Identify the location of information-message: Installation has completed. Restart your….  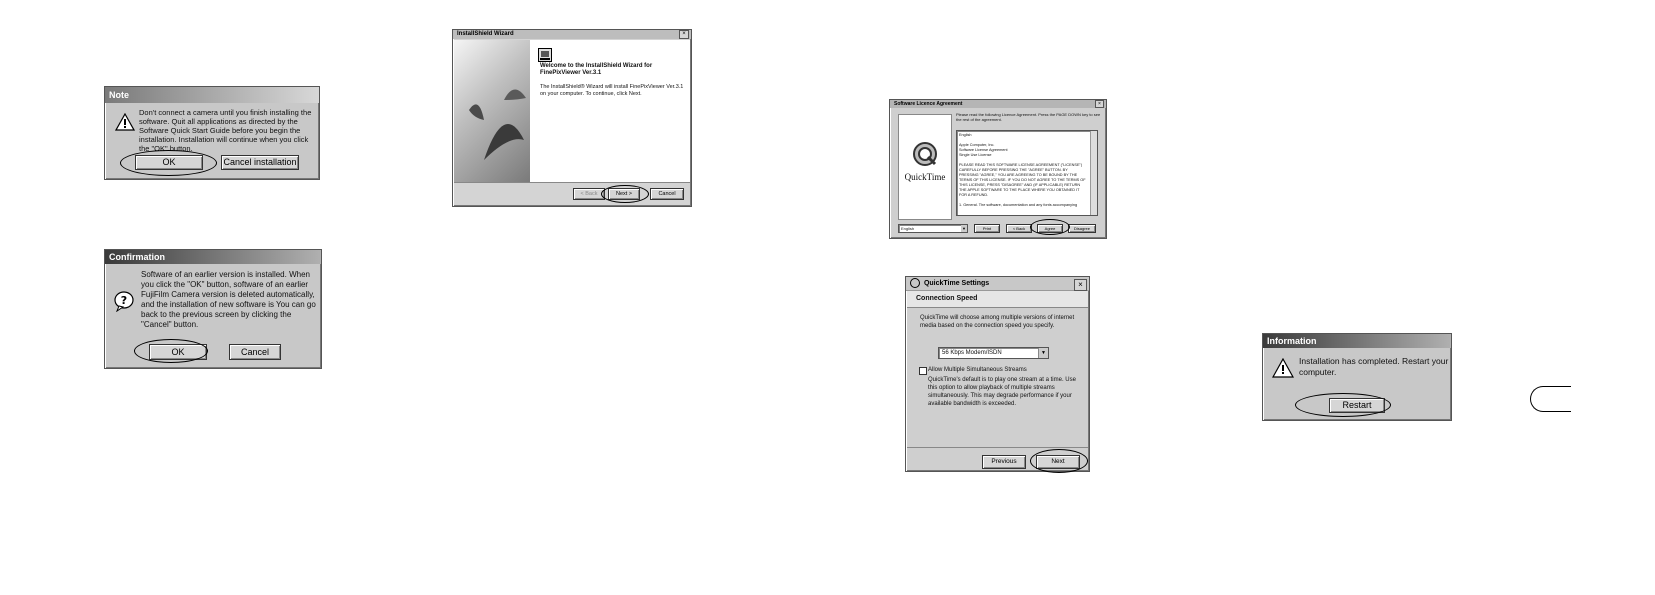
(1374, 366).